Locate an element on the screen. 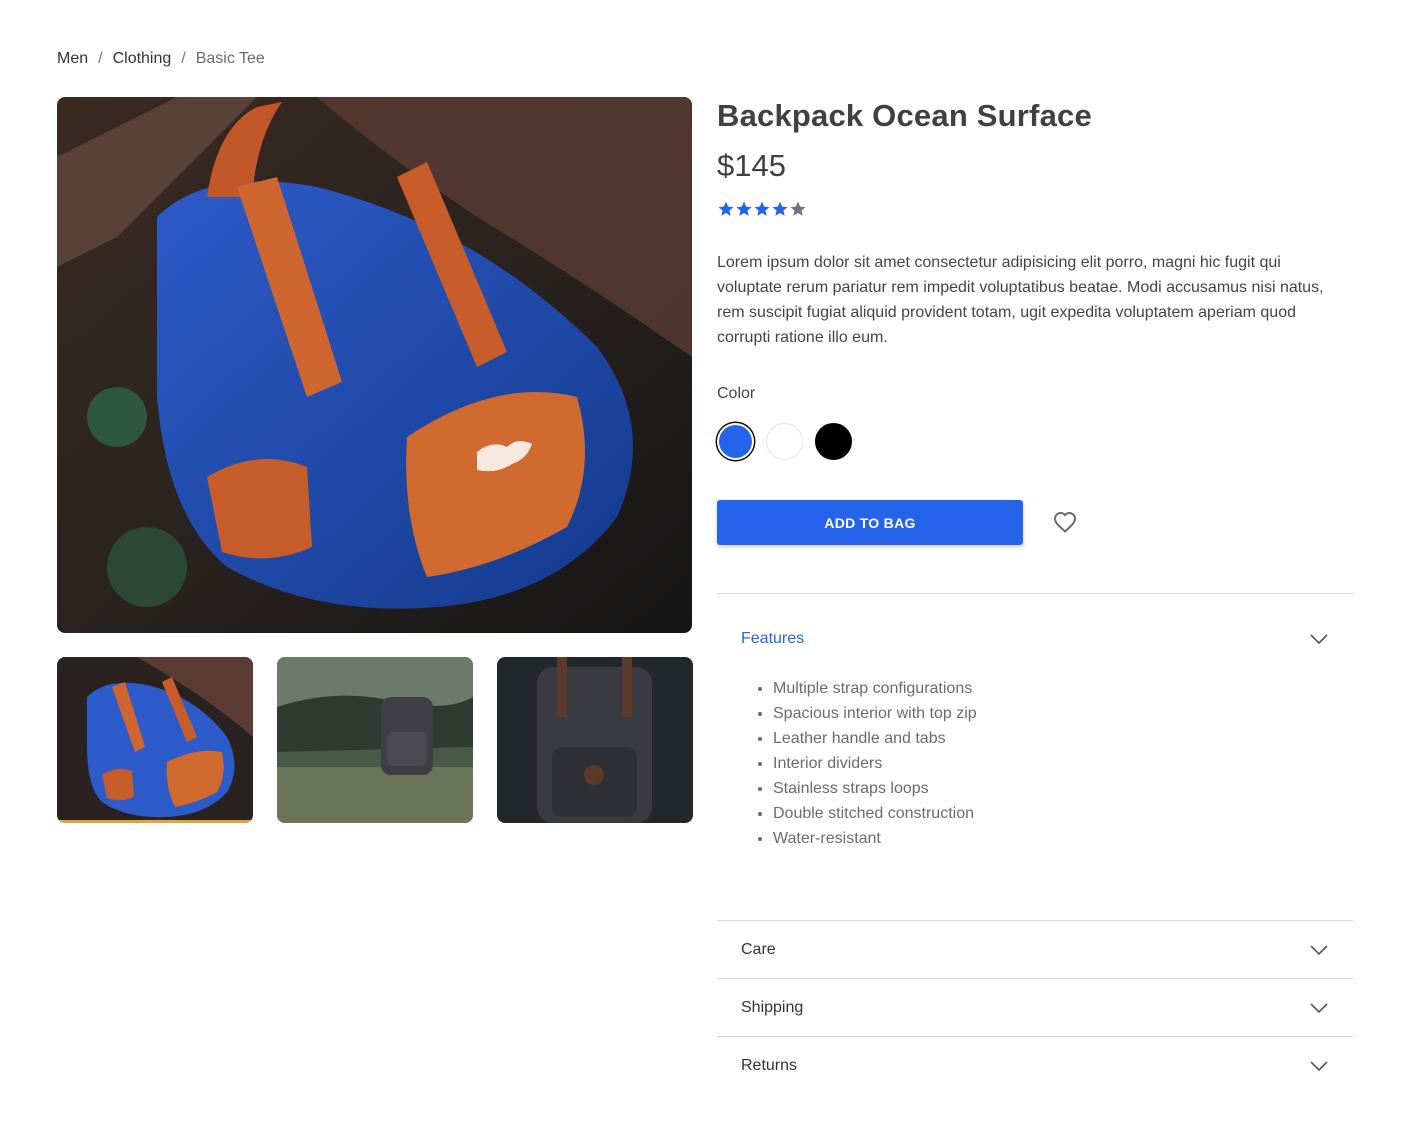 This screenshot has width=1409, height=1148. accordion-header-care: Care is located at coordinates (1035, 949).